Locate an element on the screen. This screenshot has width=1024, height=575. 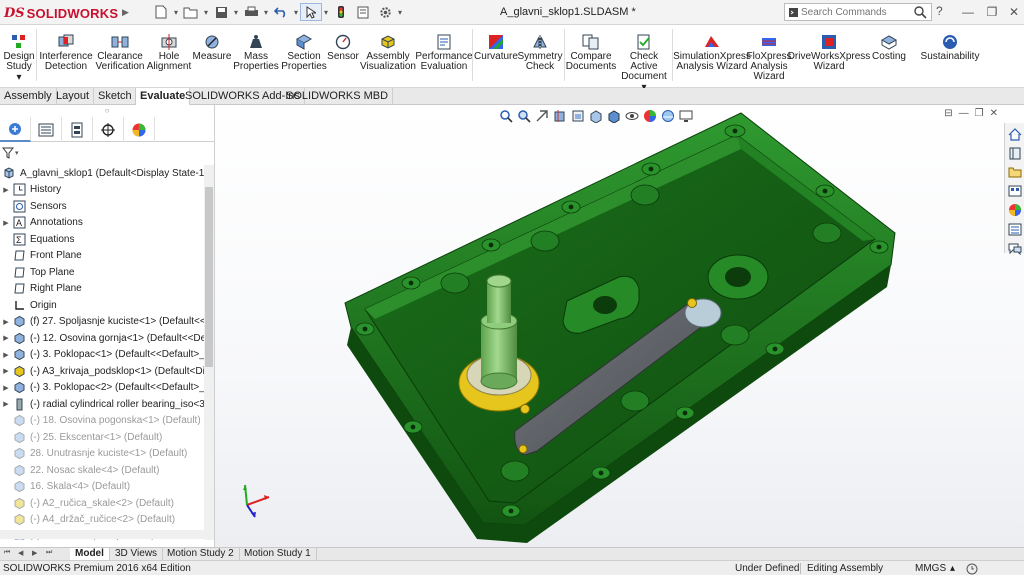
options-dropdown-icon: ▾ is located at coordinates (400, 12).